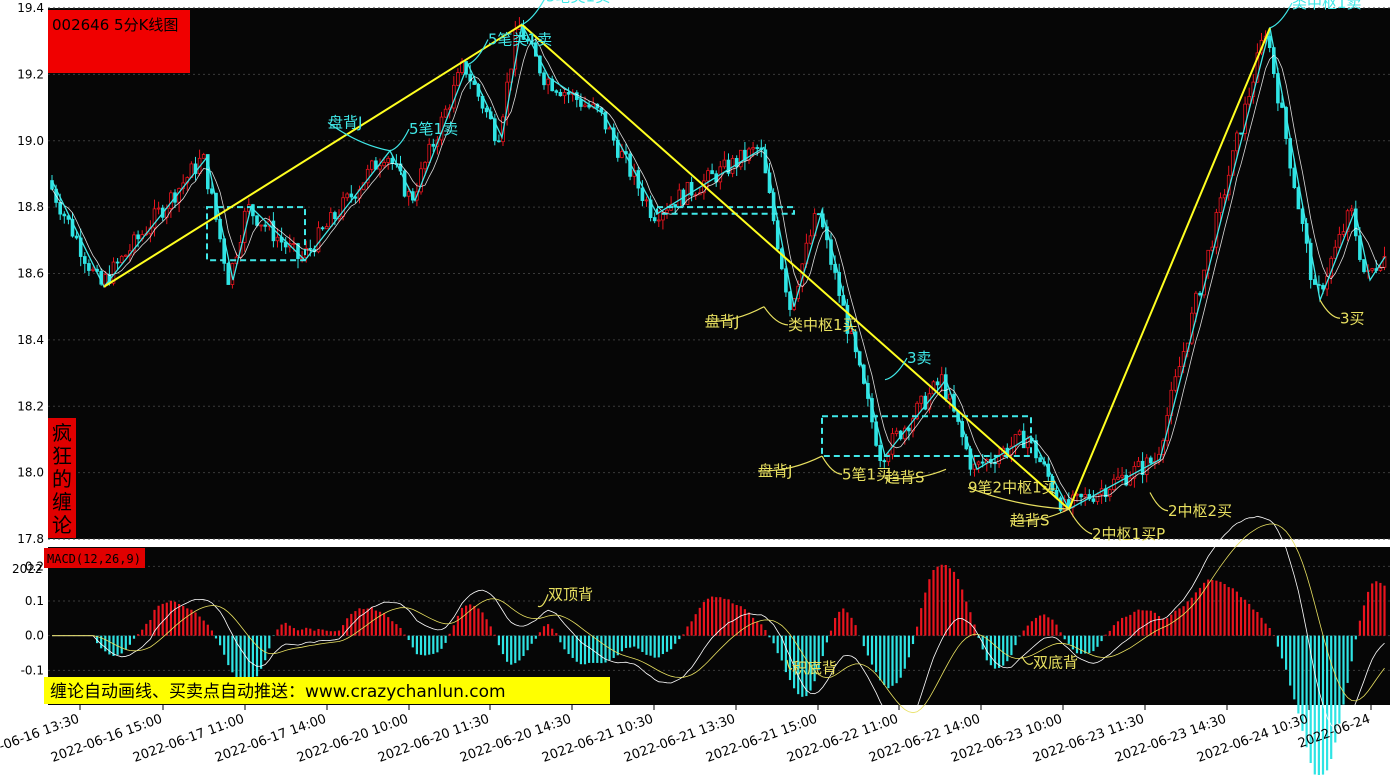 The image size is (1390, 775). I want to click on price-tick-label: 17.8, so click(30, 539).